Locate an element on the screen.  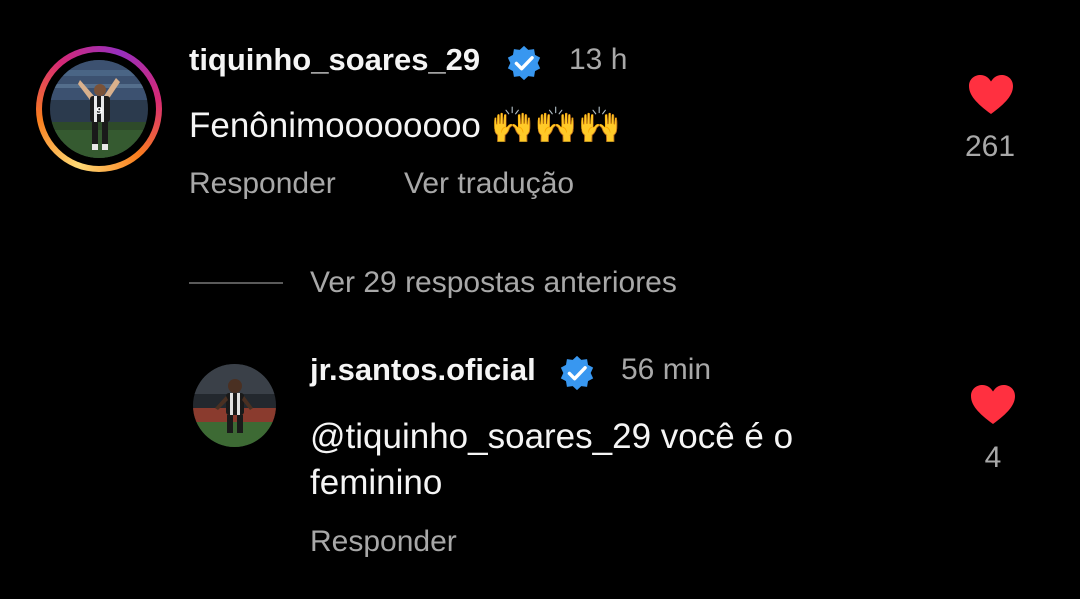
story-ring-gap: 9 is located at coordinates (99, 109).